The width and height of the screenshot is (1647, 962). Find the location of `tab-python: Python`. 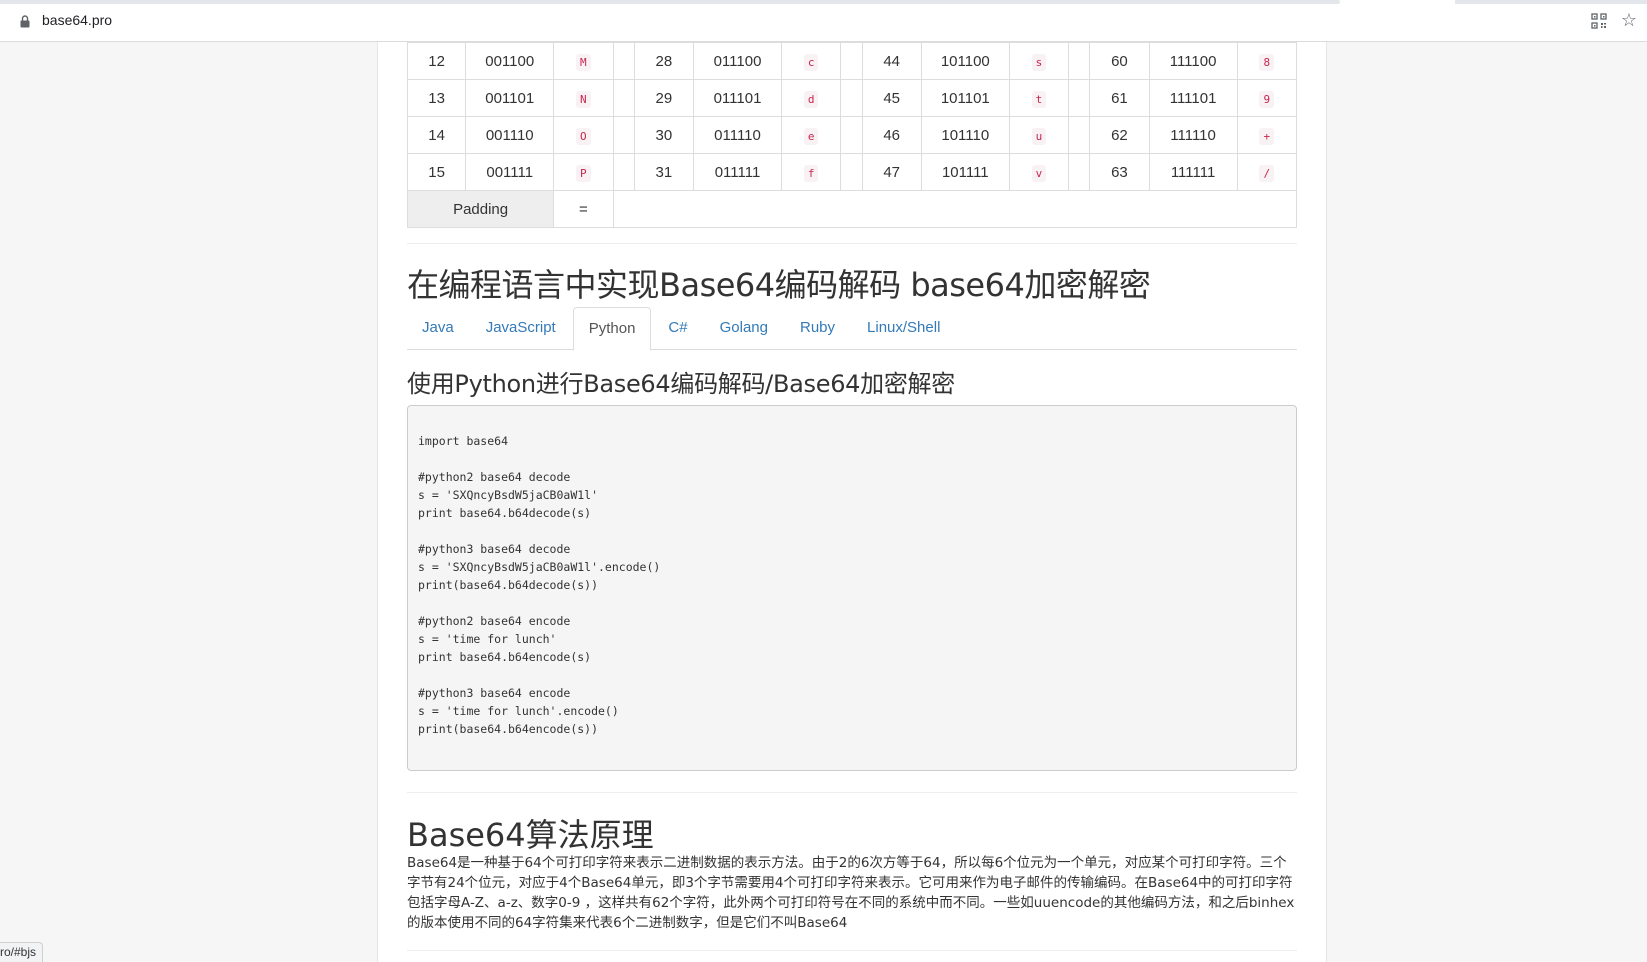

tab-python: Python is located at coordinates (612, 329).